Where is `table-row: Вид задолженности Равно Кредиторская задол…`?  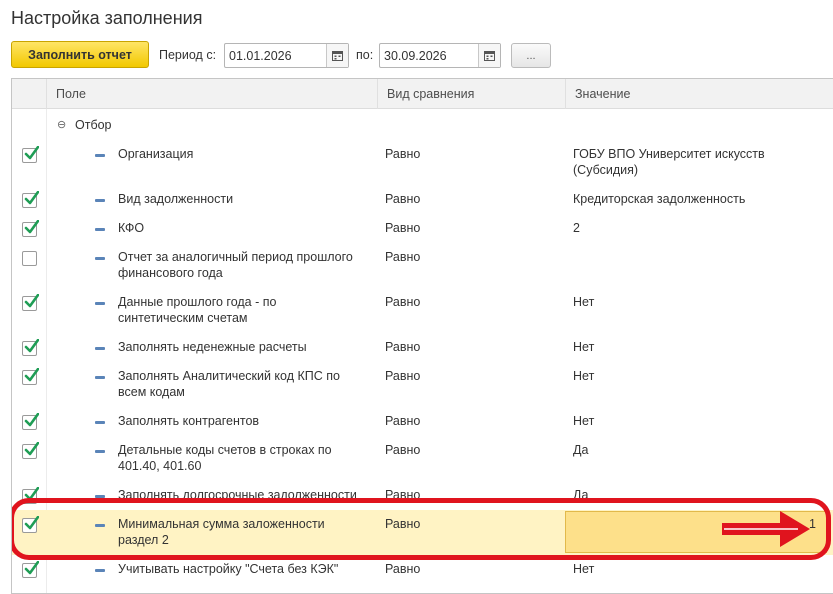
table-row: Вид задолженности Равно Кредиторская задол… is located at coordinates (422, 199).